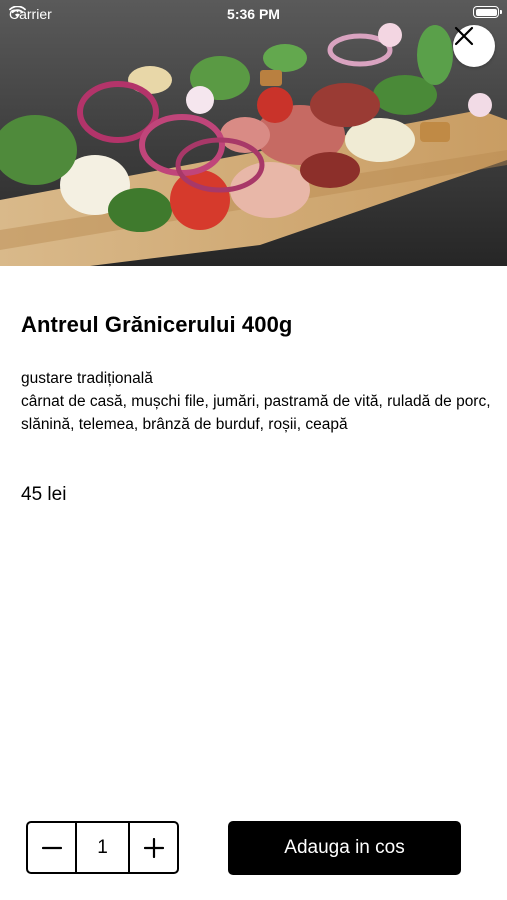 The image size is (507, 900). I want to click on quantity-stepper: 1, so click(102, 847).